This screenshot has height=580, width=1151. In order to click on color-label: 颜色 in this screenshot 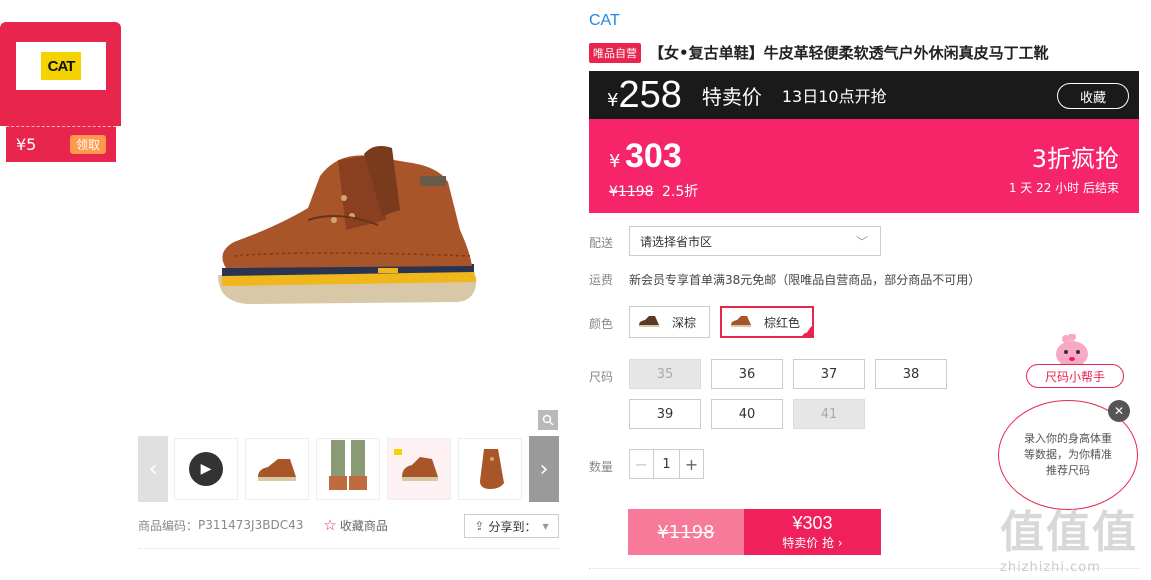, I will do `click(601, 324)`.